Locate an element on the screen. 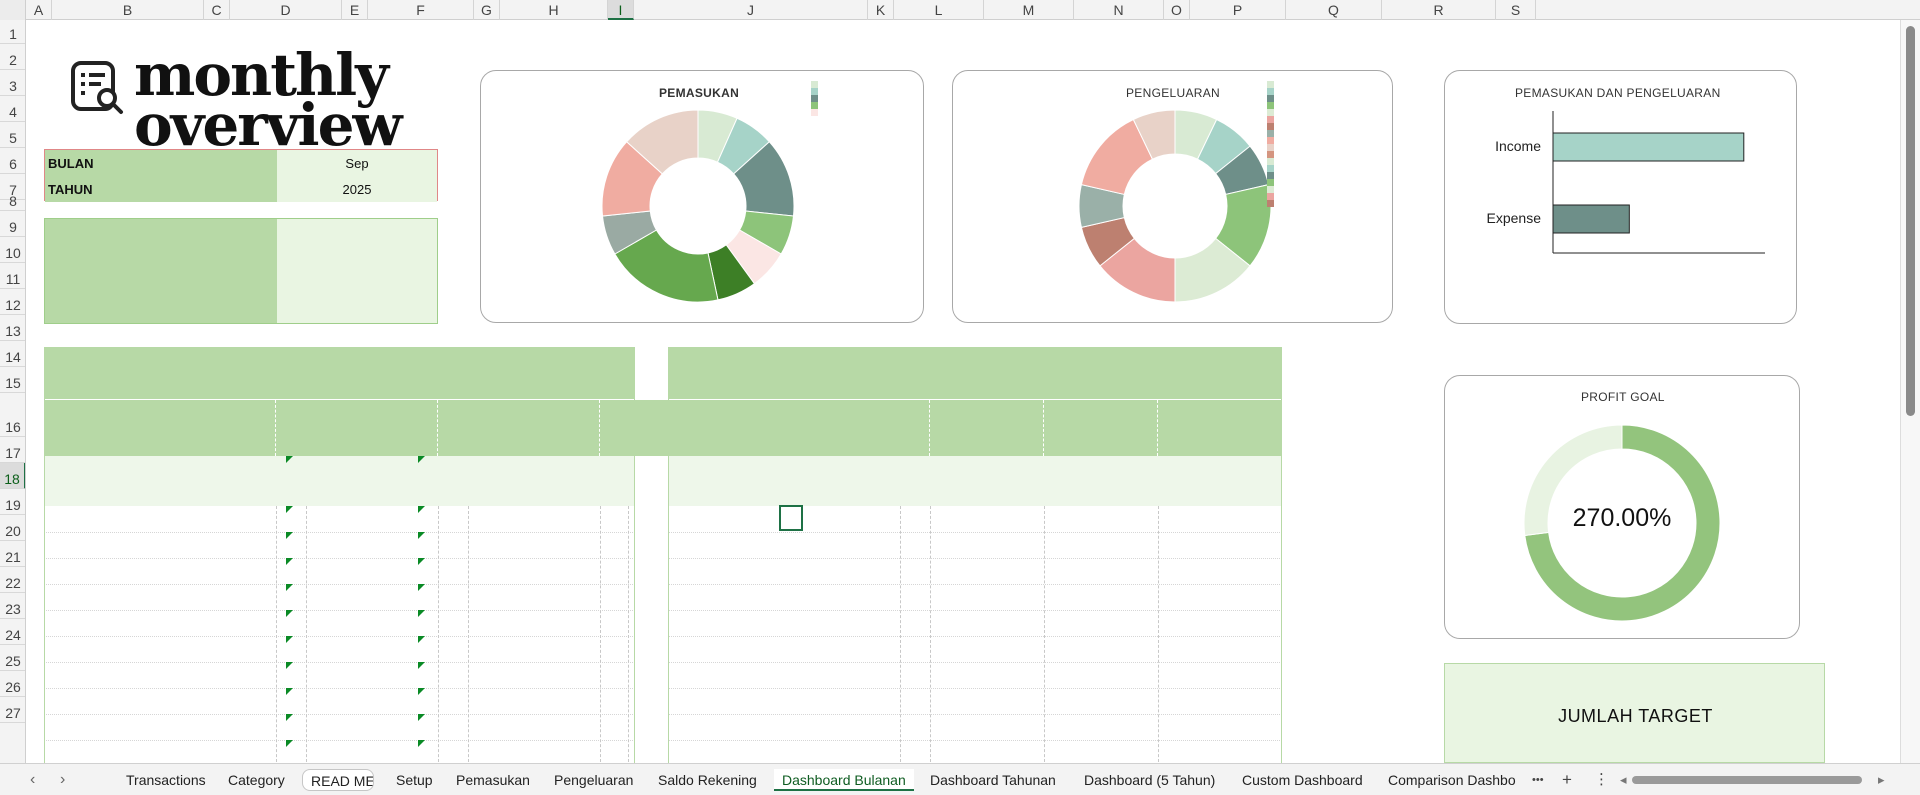 Image resolution: width=1920 pixels, height=795 pixels. row-header-21: 21 is located at coordinates (12, 554).